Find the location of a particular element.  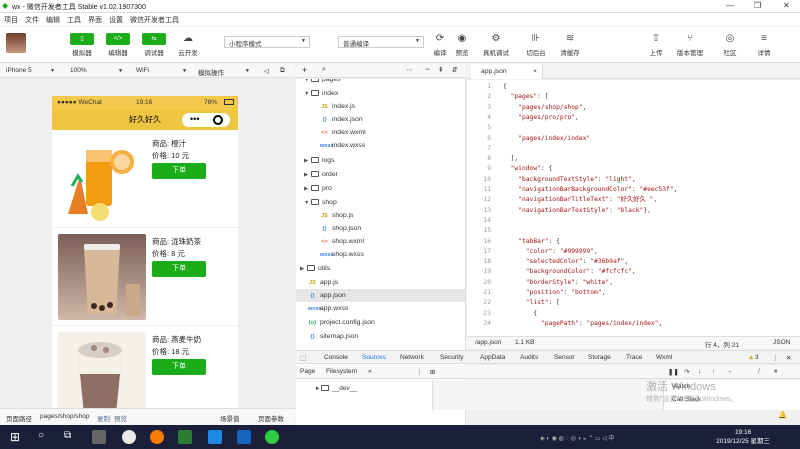

sources-tab-page: Page is located at coordinates (307, 371).